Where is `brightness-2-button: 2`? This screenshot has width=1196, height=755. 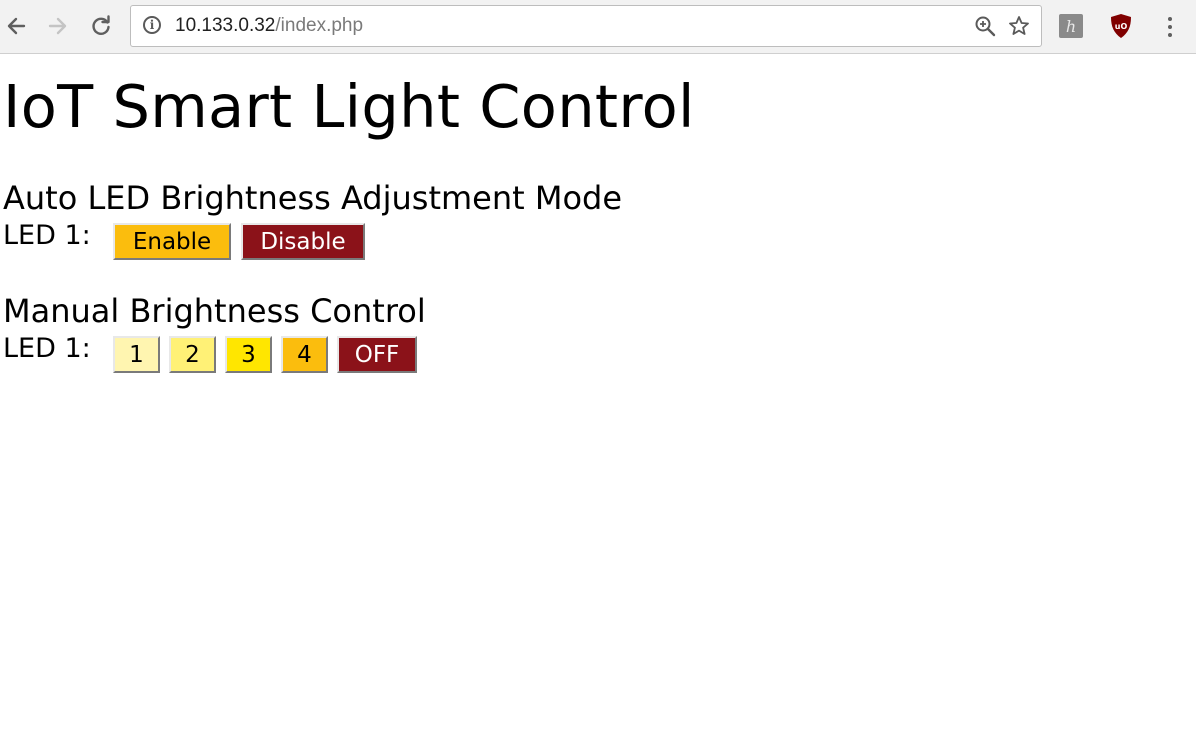
brightness-2-button: 2 is located at coordinates (192, 354).